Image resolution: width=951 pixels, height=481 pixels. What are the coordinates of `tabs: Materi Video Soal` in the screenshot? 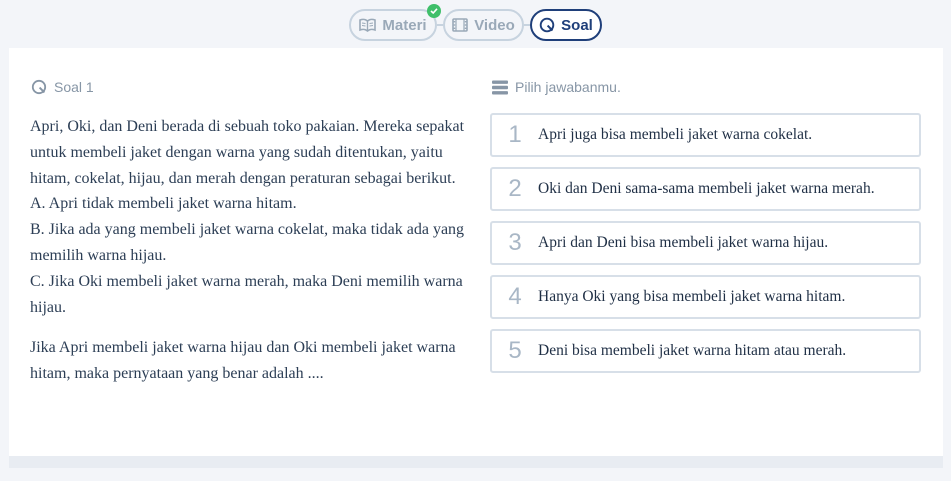 It's located at (475, 22).